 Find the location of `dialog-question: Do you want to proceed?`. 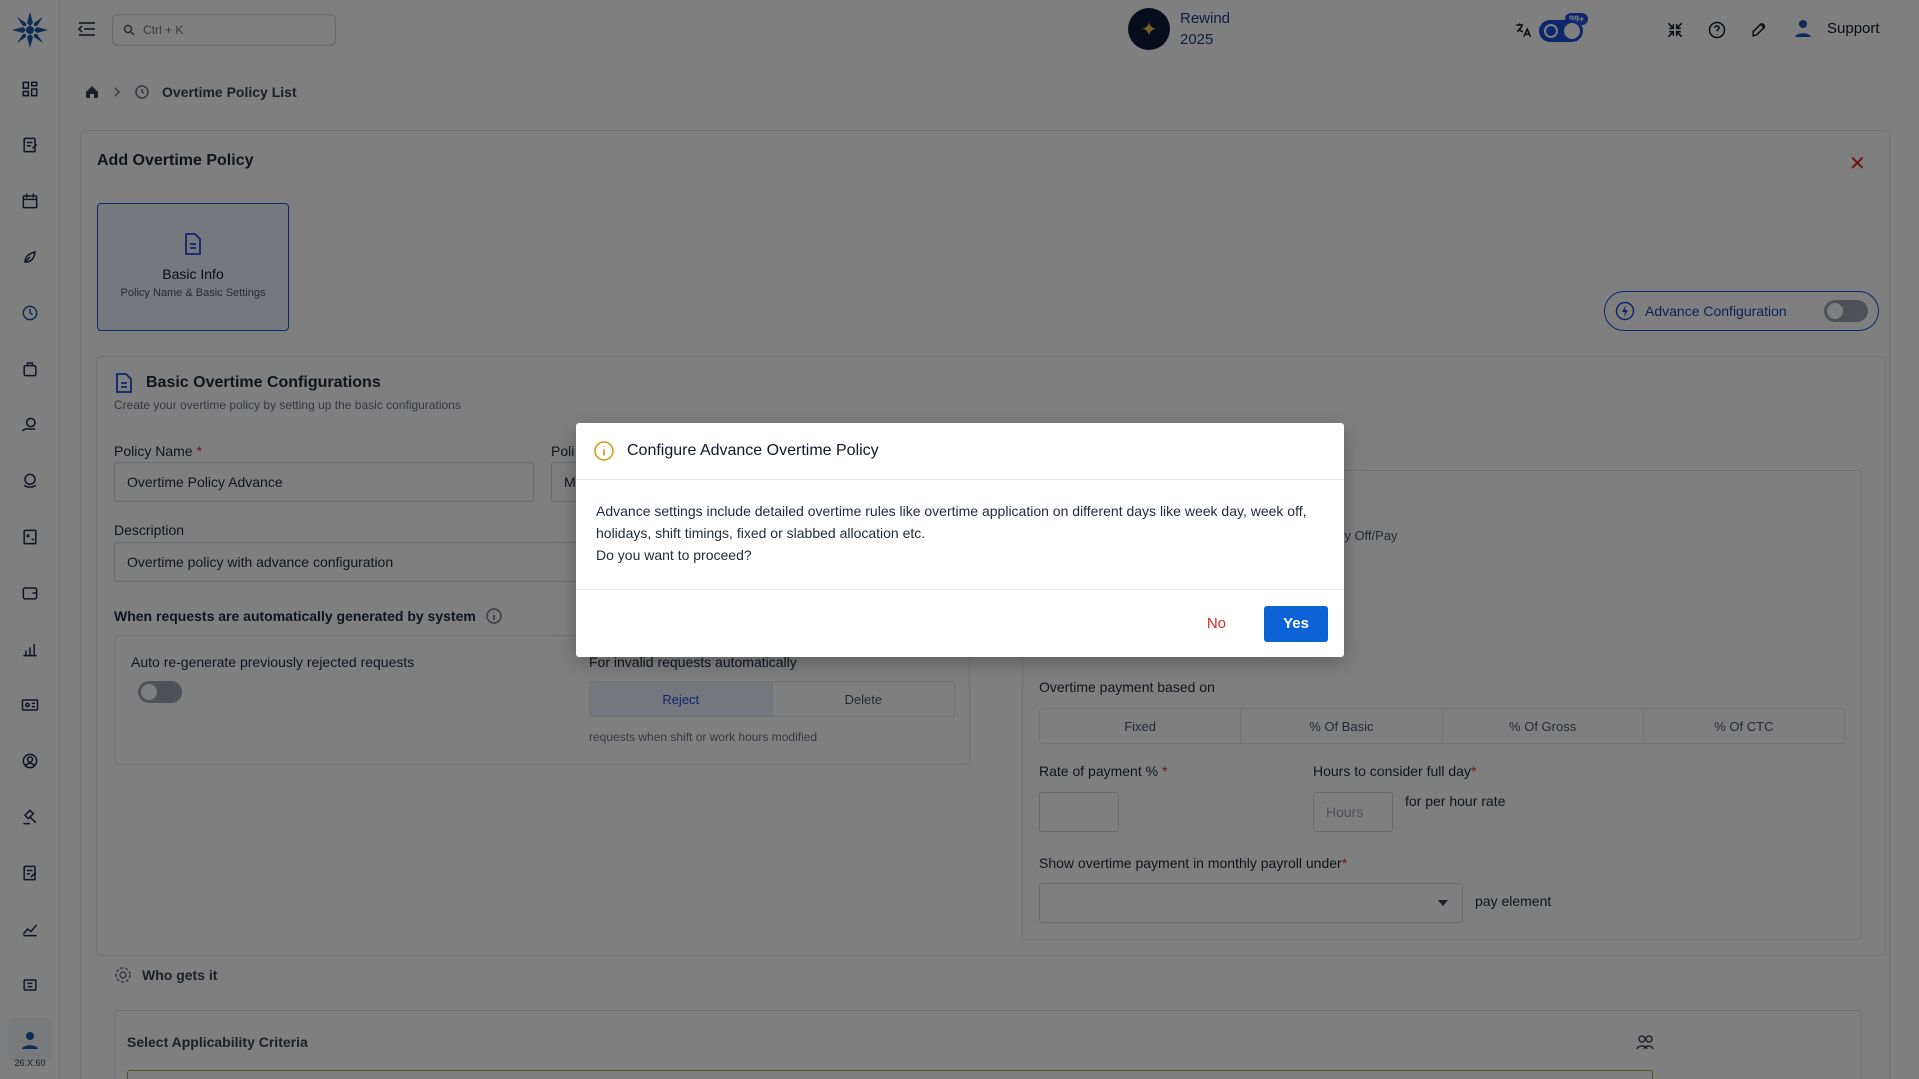

dialog-question: Do you want to proceed? is located at coordinates (674, 555).